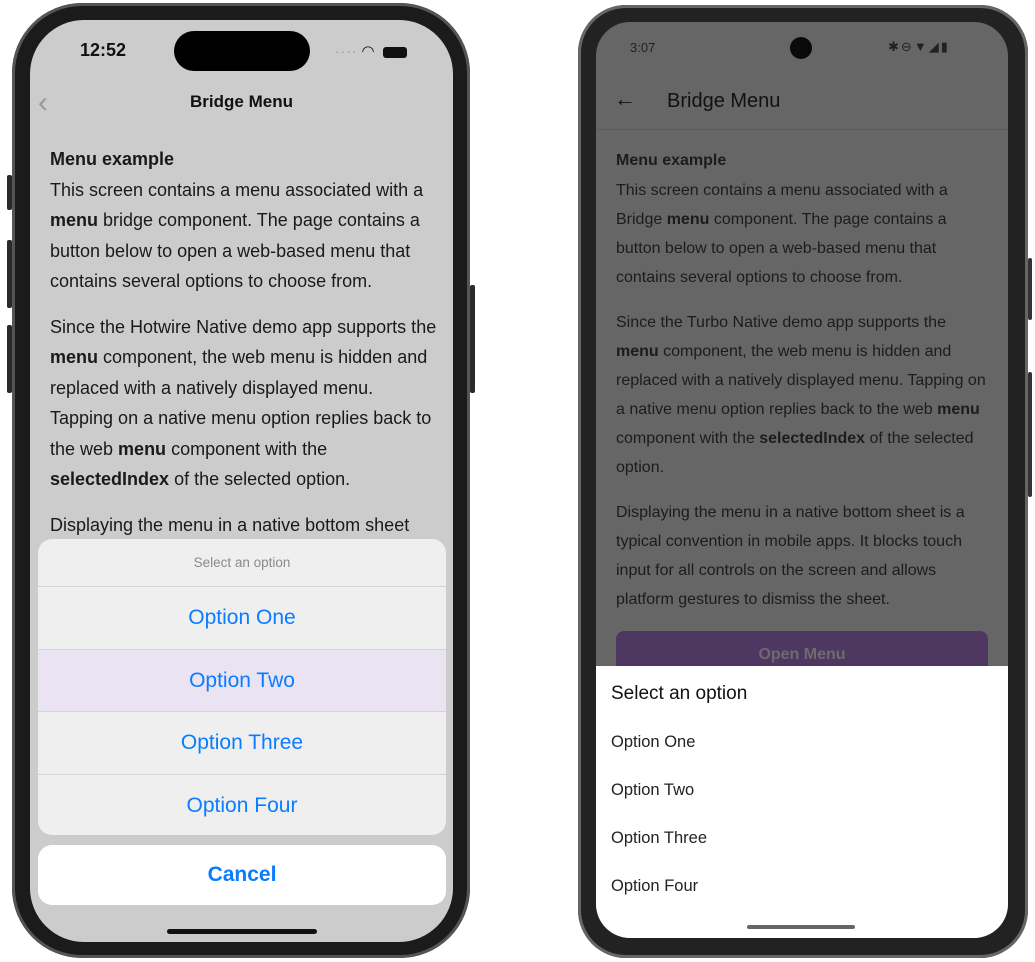  What do you see at coordinates (242, 805) in the screenshot?
I see `option-four-button: Option Four` at bounding box center [242, 805].